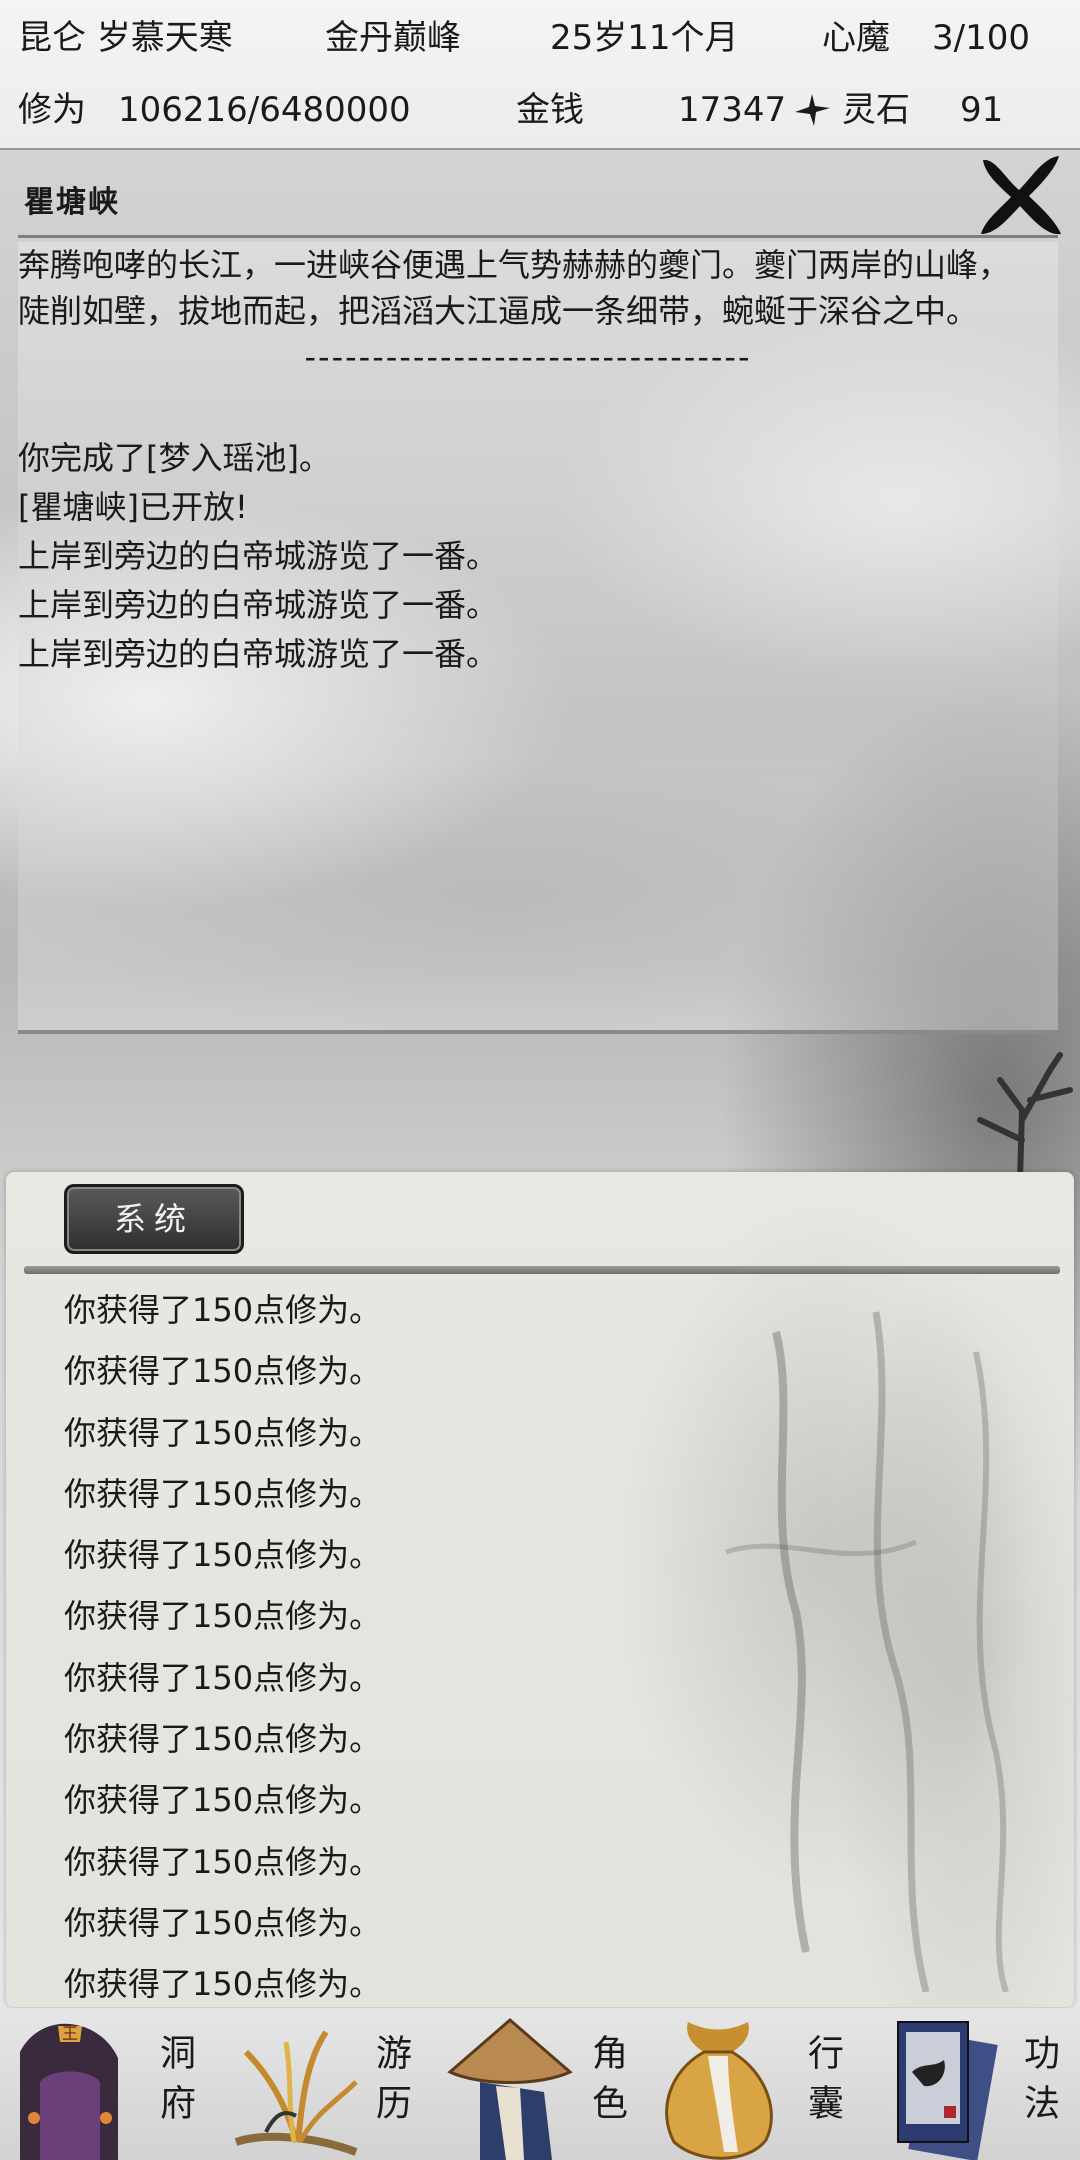 The image size is (1080, 2160). What do you see at coordinates (876, 110) in the screenshot?
I see `spirit-stone-label: 灵石` at bounding box center [876, 110].